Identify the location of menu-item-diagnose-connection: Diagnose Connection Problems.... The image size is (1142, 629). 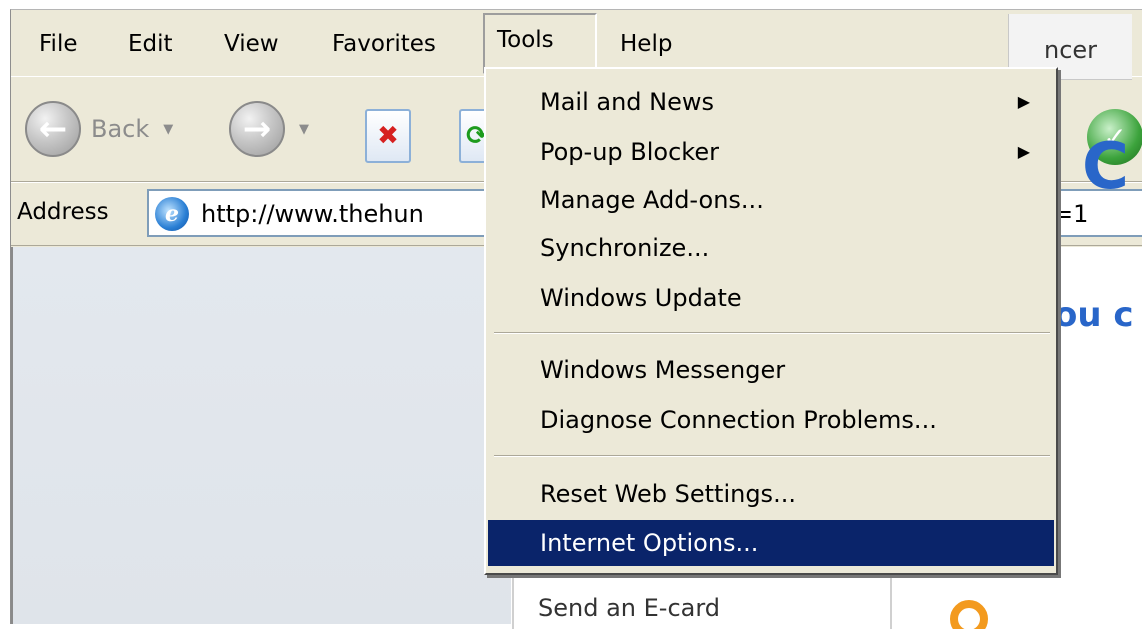
(771, 420).